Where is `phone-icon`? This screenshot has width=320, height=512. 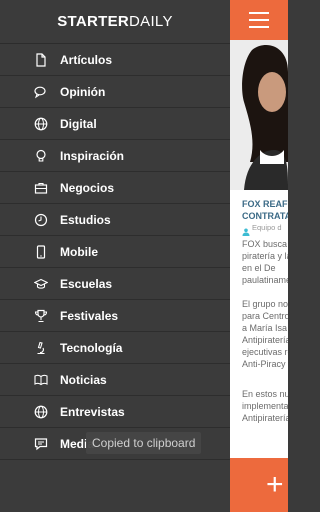 phone-icon is located at coordinates (41, 251).